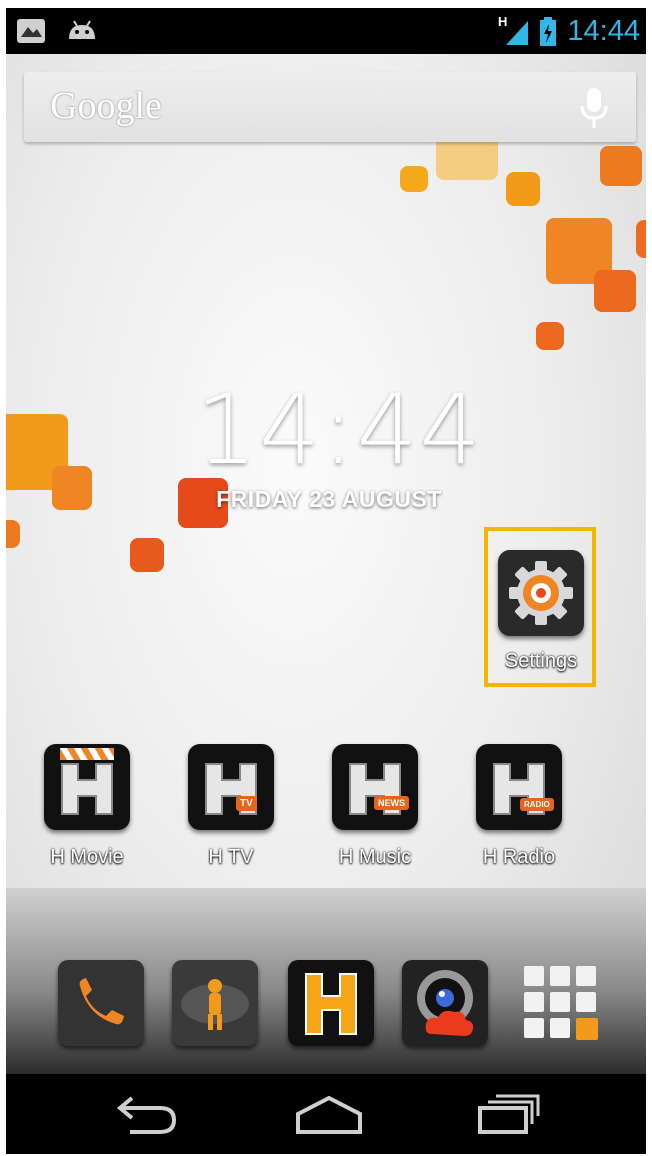 Image resolution: width=652 pixels, height=1156 pixels. Describe the element at coordinates (537, 804) in the screenshot. I see `radio-badge: RADIO` at that location.